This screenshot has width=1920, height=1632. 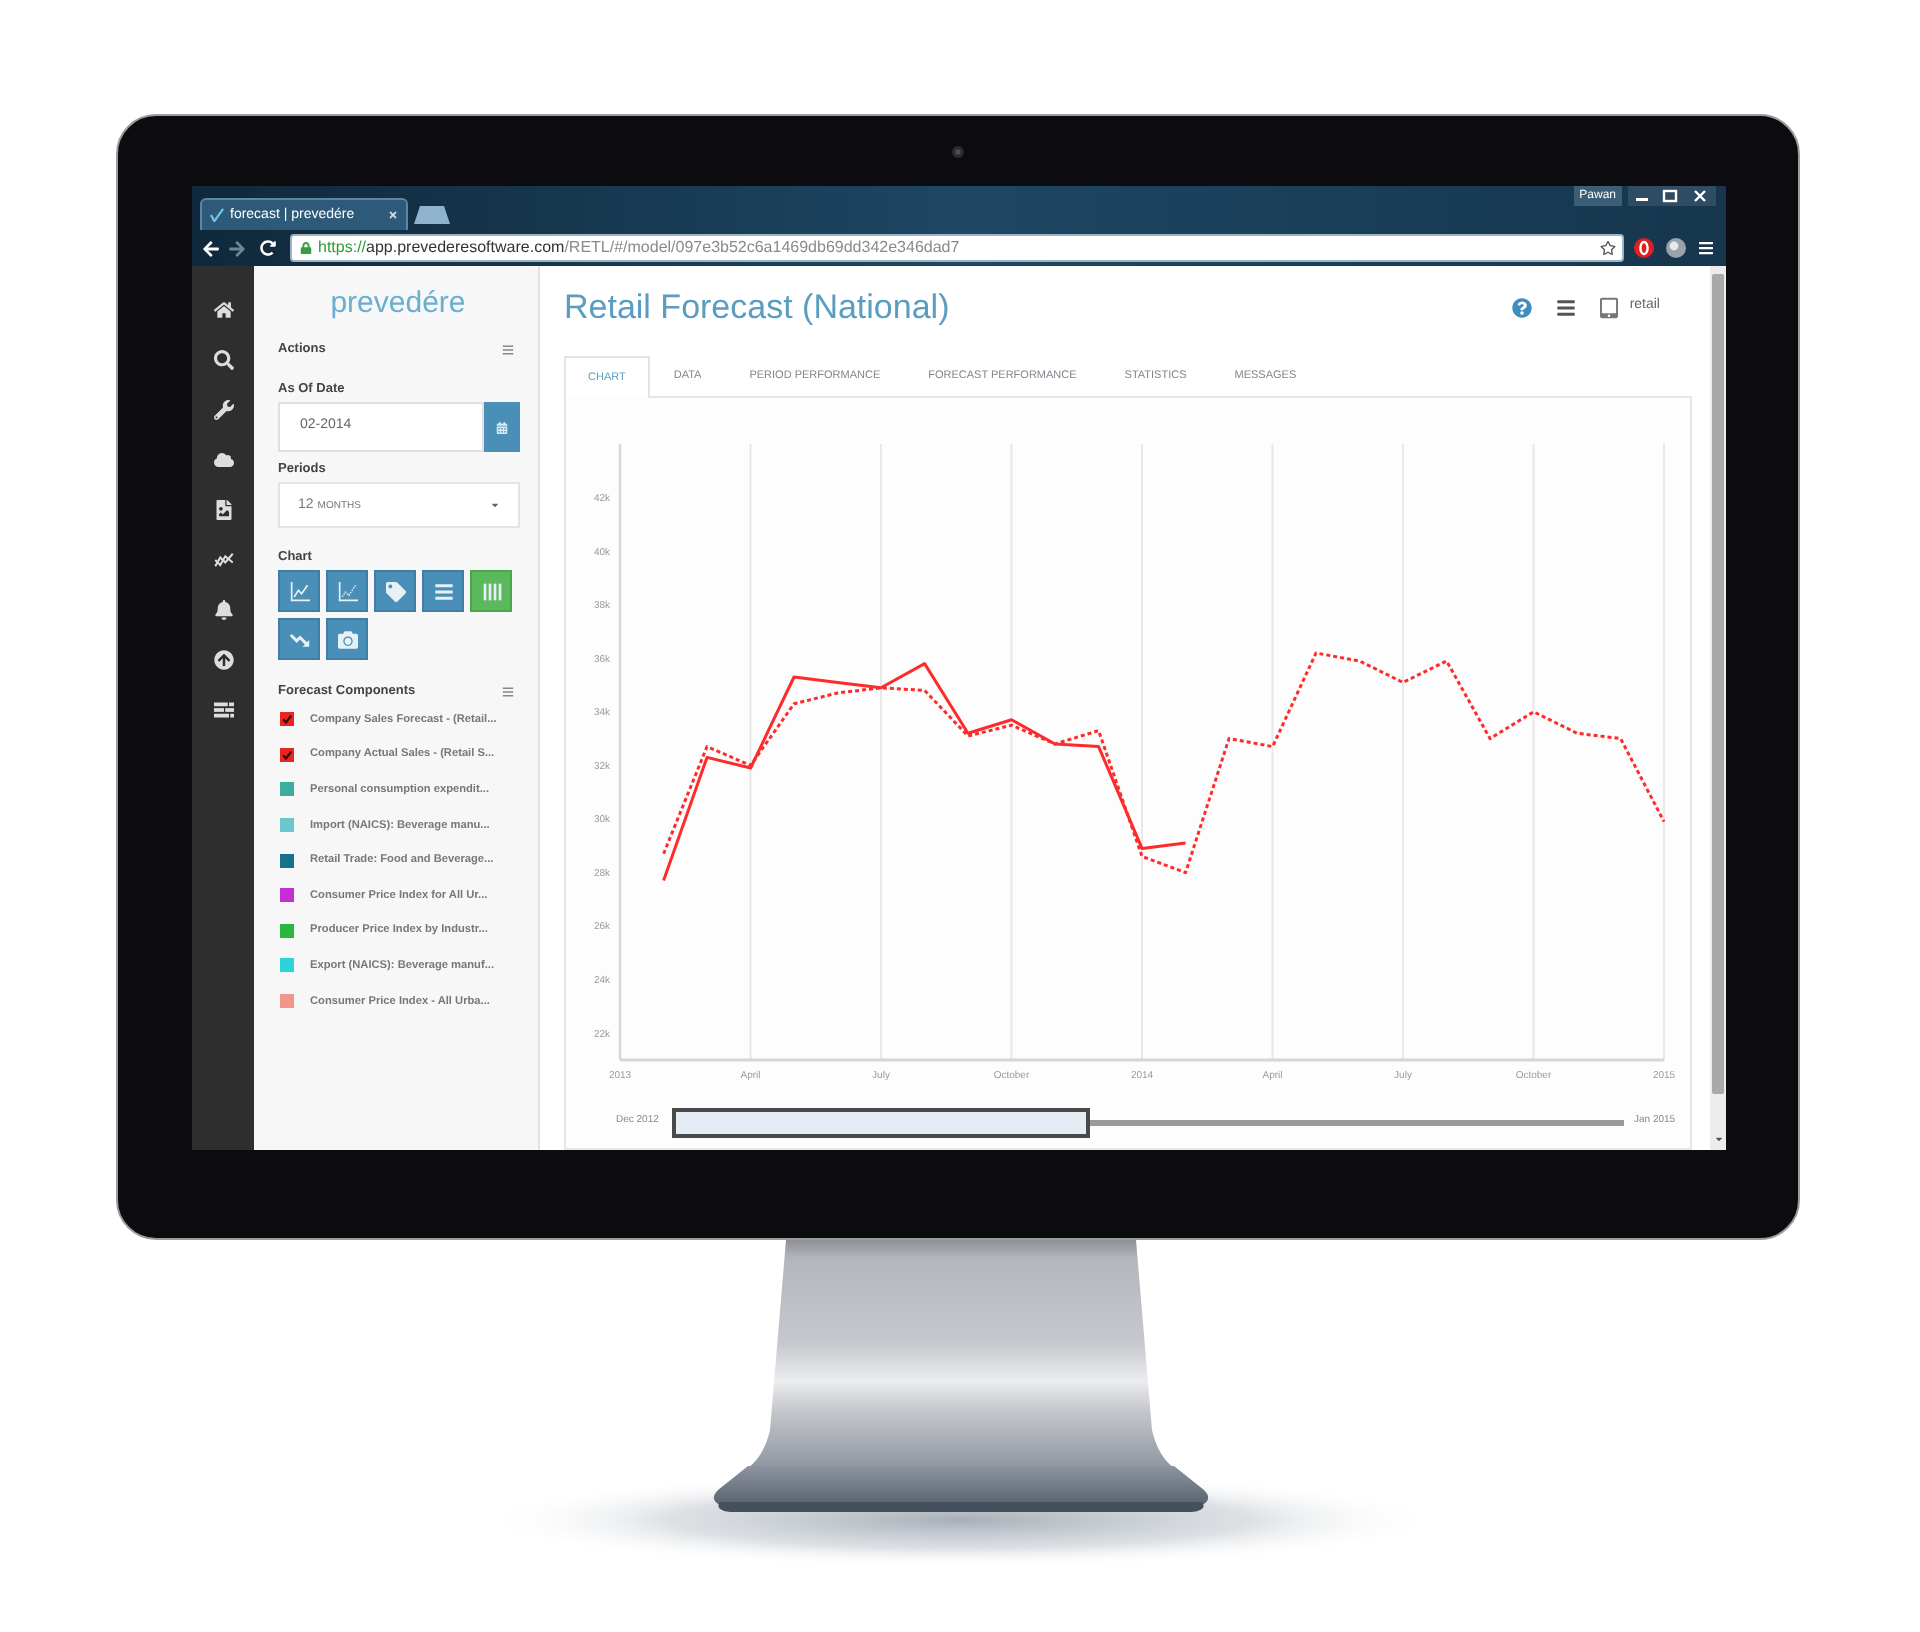 I want to click on tablet-icon, so click(x=1608, y=307).